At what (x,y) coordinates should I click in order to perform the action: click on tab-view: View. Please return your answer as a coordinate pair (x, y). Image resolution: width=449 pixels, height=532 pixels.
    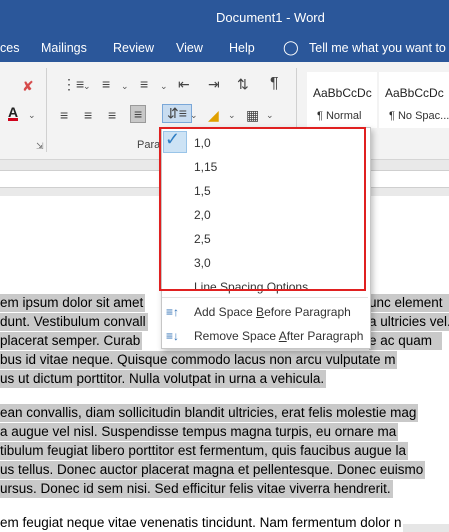
    Looking at the image, I should click on (189, 48).